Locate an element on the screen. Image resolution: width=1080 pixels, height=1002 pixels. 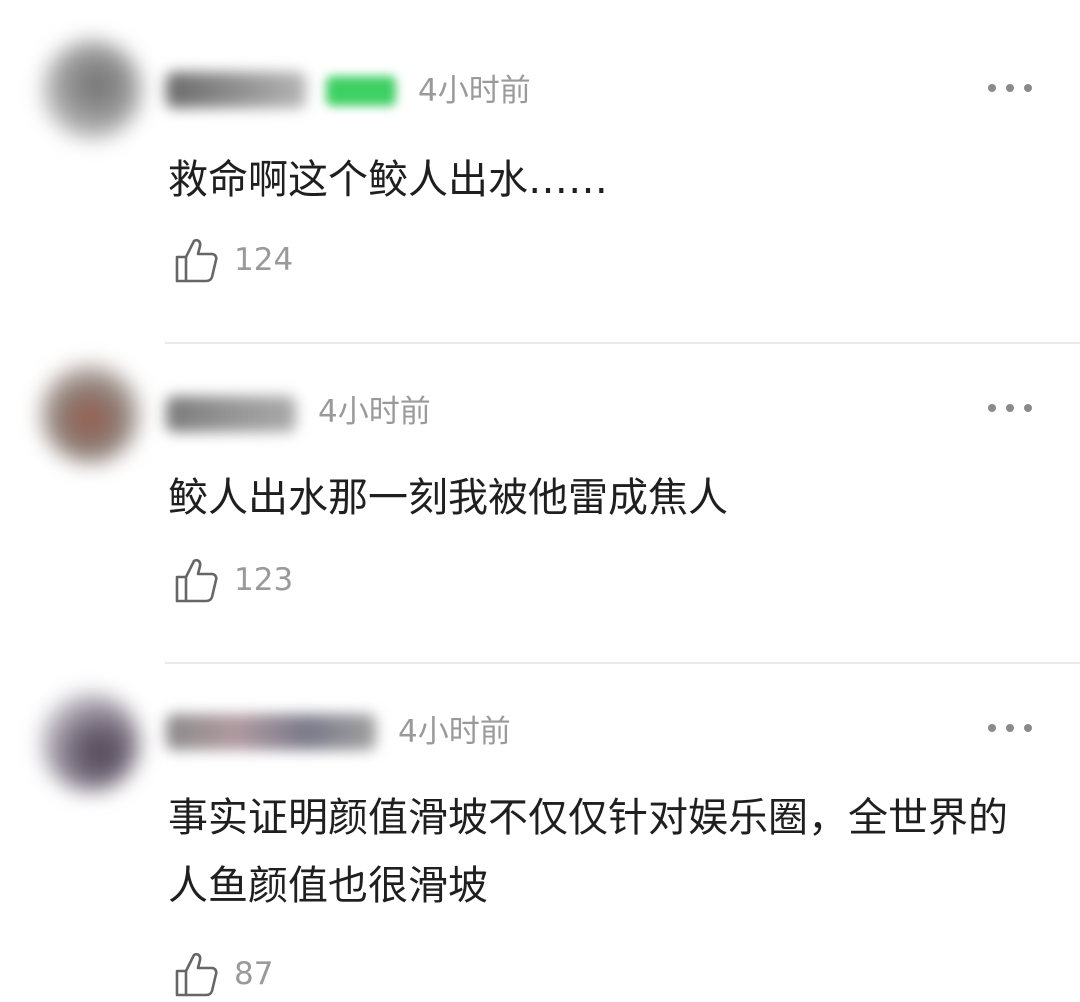
like-count: 124 is located at coordinates (264, 260).